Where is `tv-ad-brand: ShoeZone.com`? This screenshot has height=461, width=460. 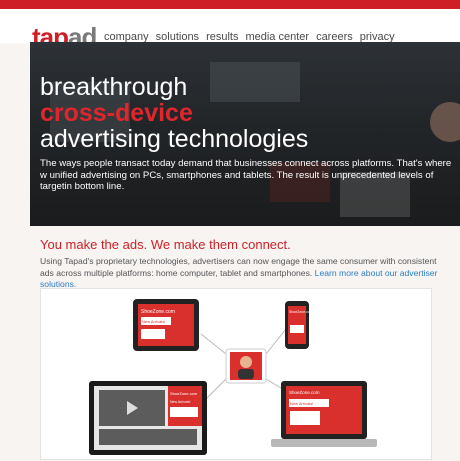
tv-ad-brand: ShoeZone.com is located at coordinates (184, 393).